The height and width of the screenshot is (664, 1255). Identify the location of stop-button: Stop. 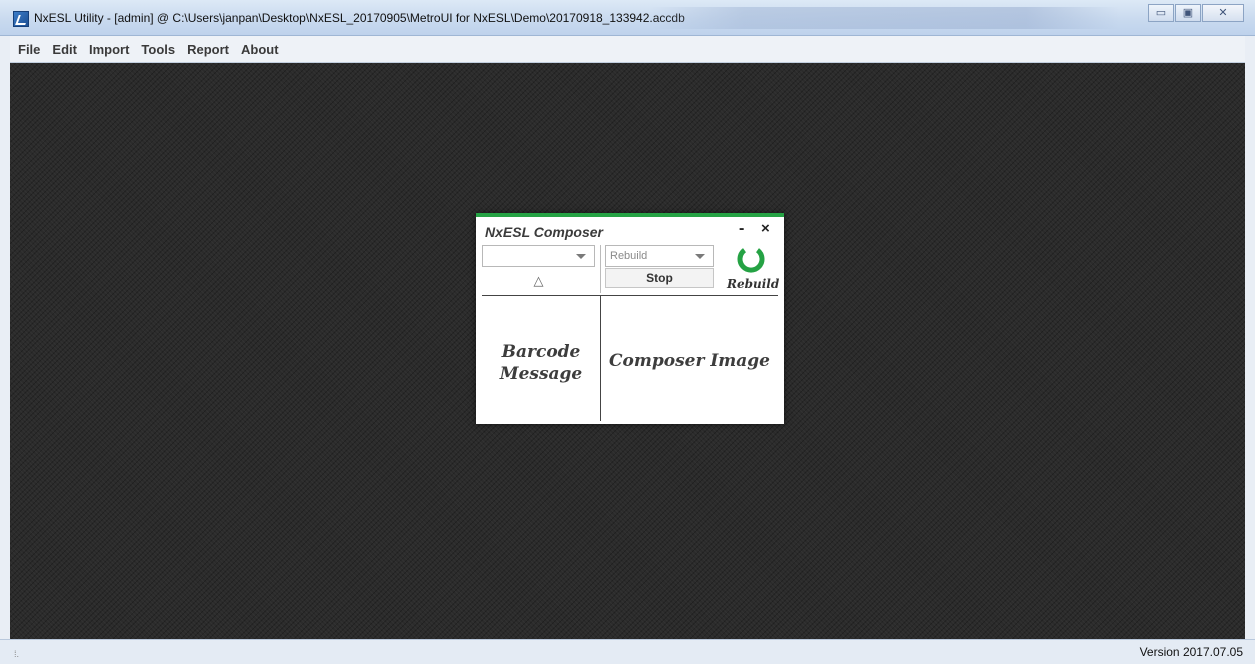
(659, 278).